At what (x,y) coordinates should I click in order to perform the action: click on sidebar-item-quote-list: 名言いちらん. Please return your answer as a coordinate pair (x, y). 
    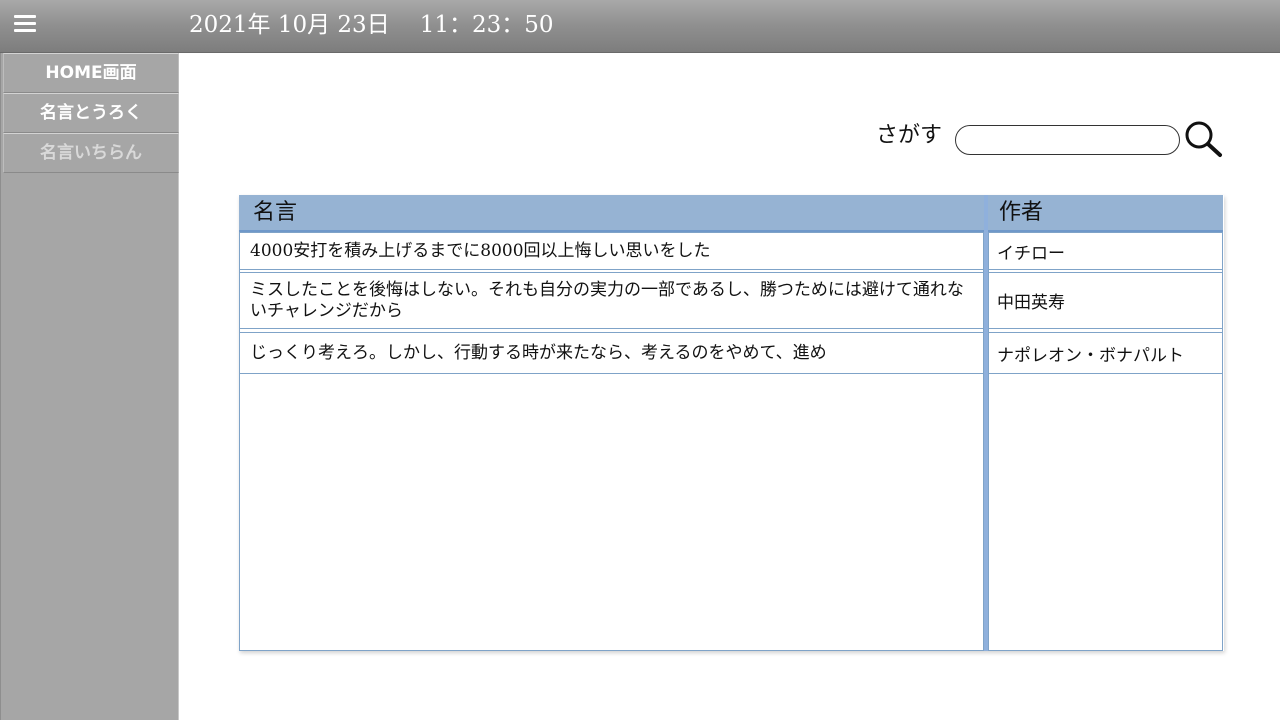
    Looking at the image, I should click on (91, 153).